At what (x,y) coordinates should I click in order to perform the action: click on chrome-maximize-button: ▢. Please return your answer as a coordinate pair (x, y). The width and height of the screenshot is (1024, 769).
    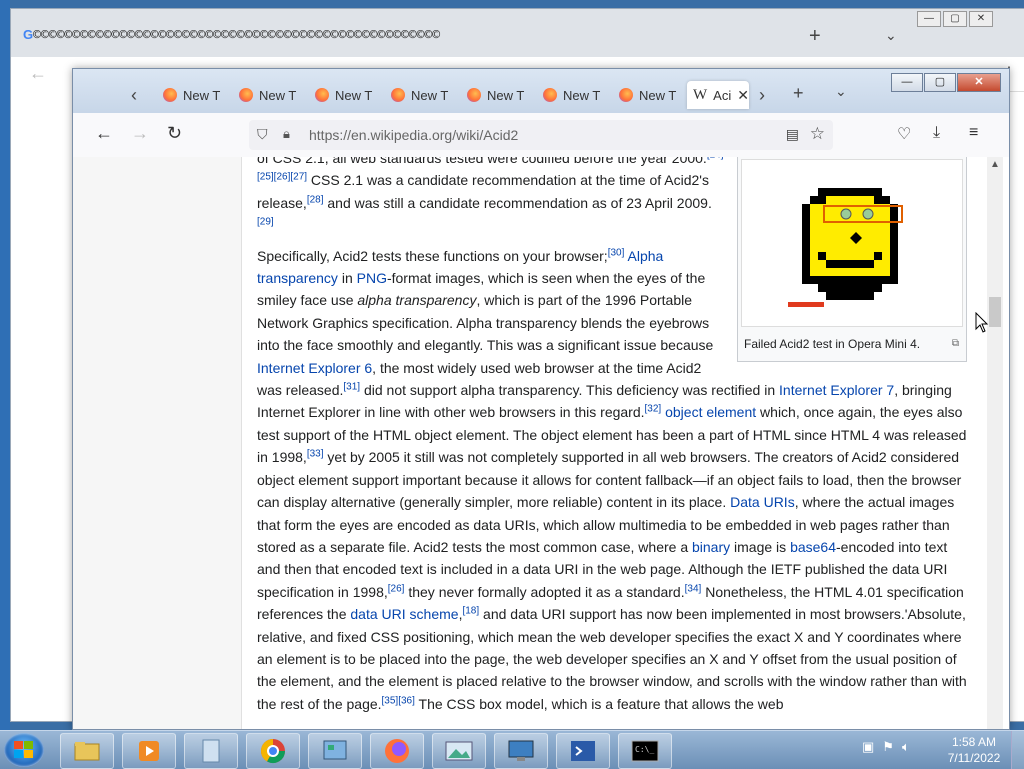
    Looking at the image, I should click on (955, 19).